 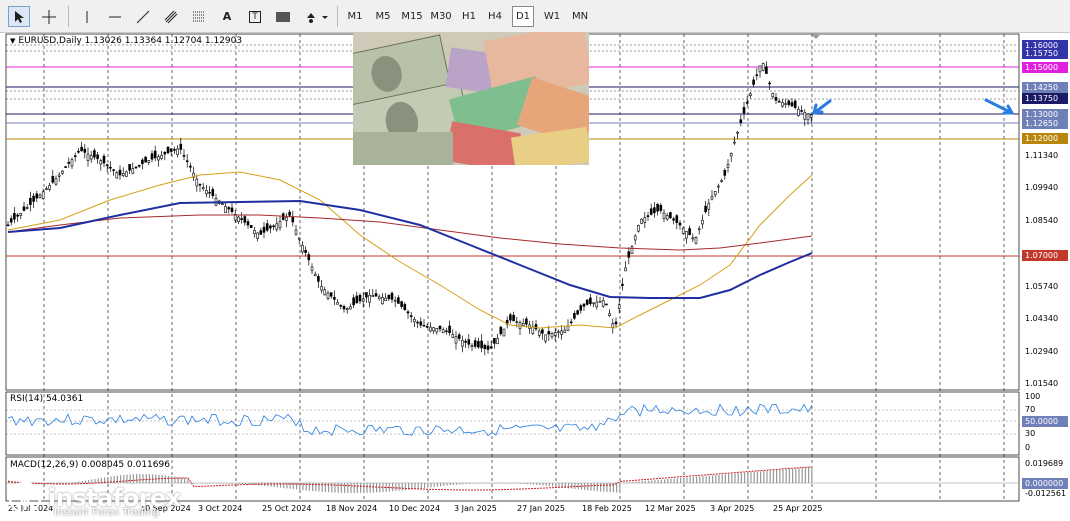 I want to click on axis-tick: 1.04340, so click(x=1042, y=318).